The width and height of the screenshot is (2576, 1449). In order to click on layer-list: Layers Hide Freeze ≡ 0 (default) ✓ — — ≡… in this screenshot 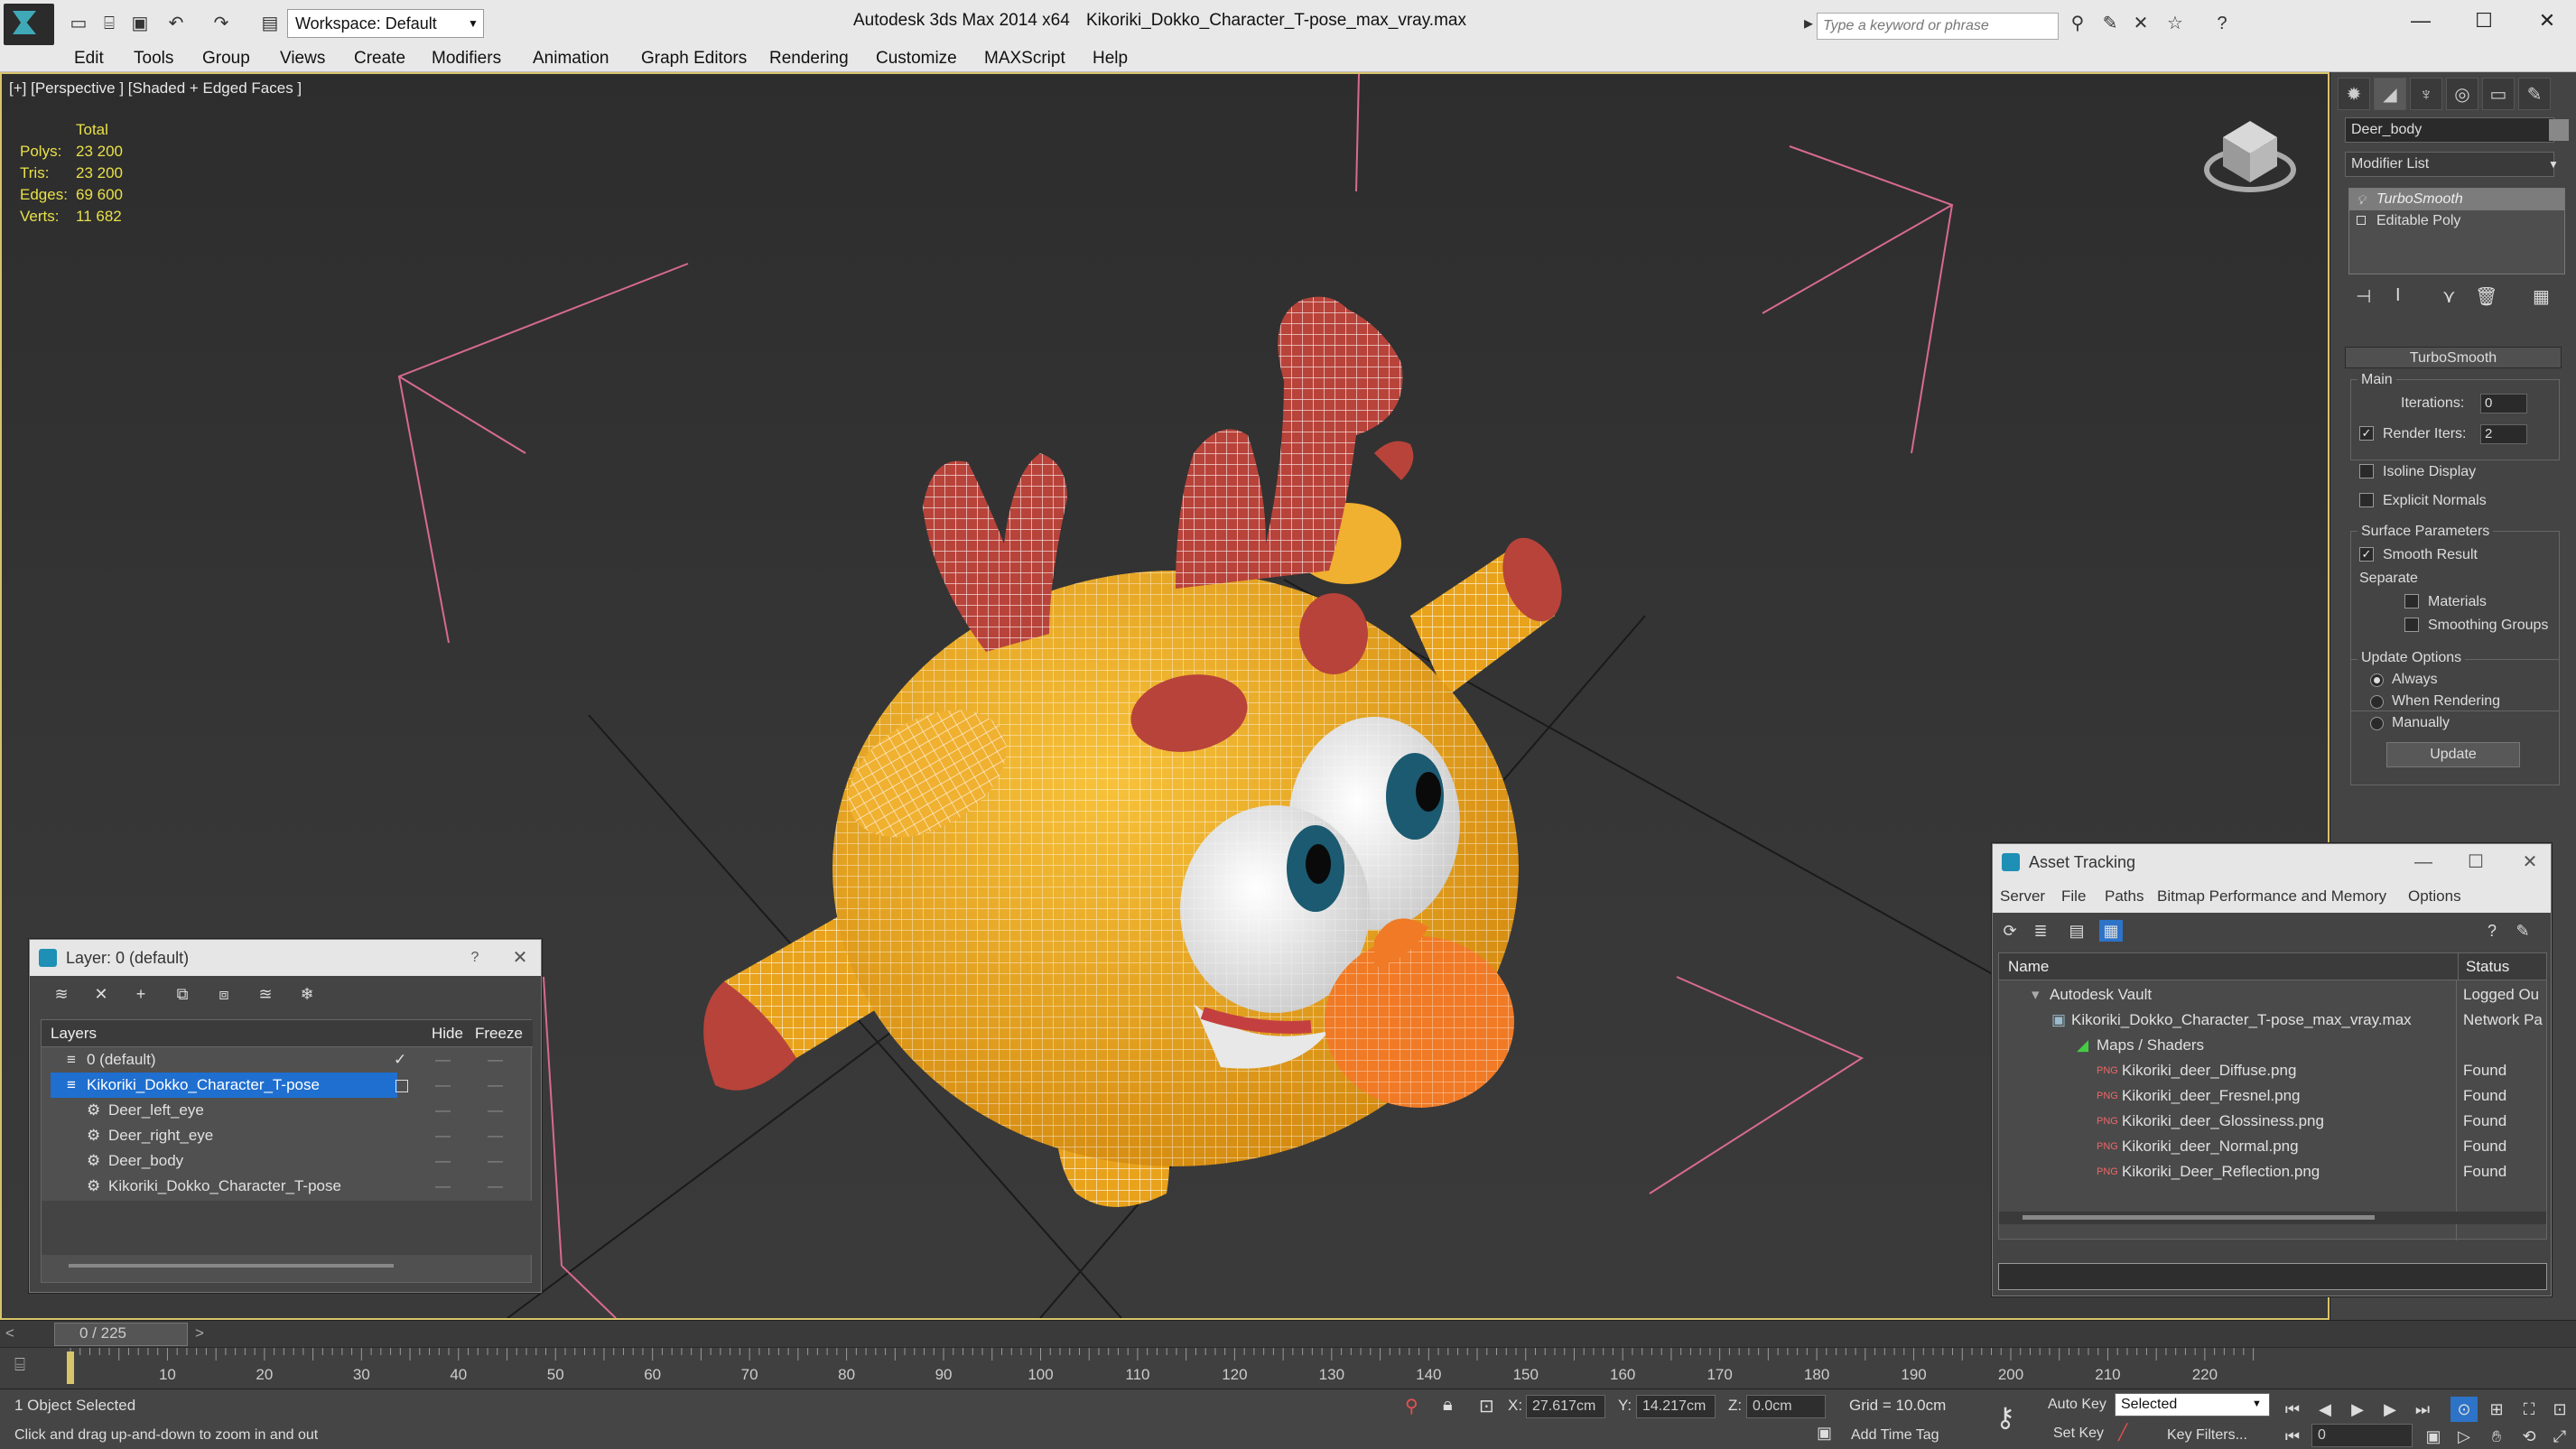, I will do `click(287, 1151)`.